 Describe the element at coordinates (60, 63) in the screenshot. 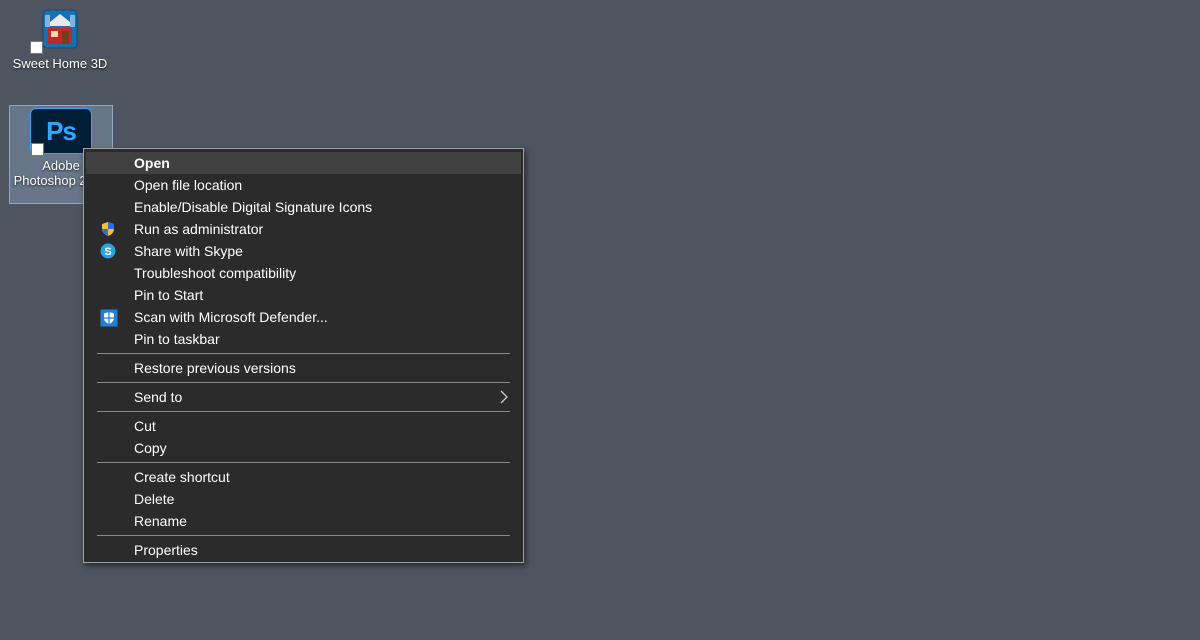

I see `desktop-icon-label: Sweet Home 3D` at that location.